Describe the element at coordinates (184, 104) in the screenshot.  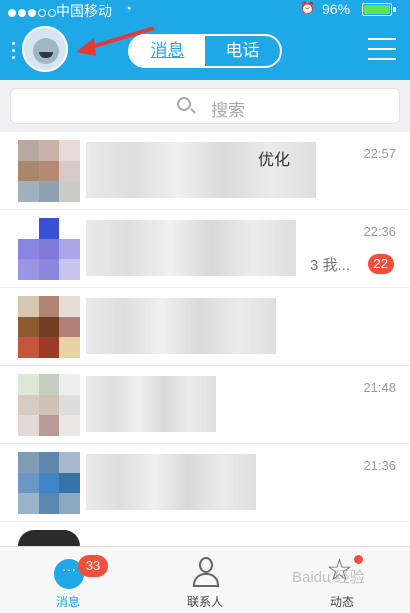
I see `search-icon` at that location.